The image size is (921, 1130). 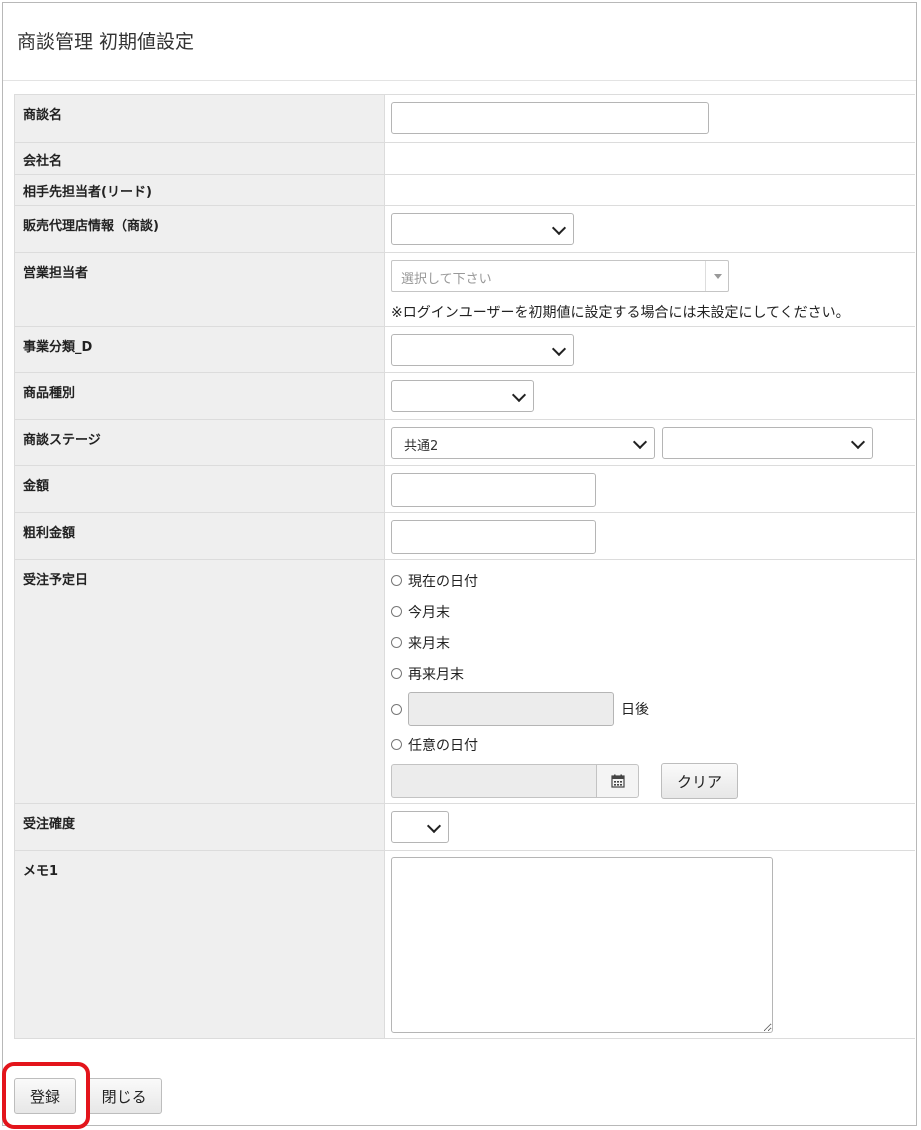 What do you see at coordinates (199, 681) in the screenshot?
I see `label-order-date: 受注予定日` at bounding box center [199, 681].